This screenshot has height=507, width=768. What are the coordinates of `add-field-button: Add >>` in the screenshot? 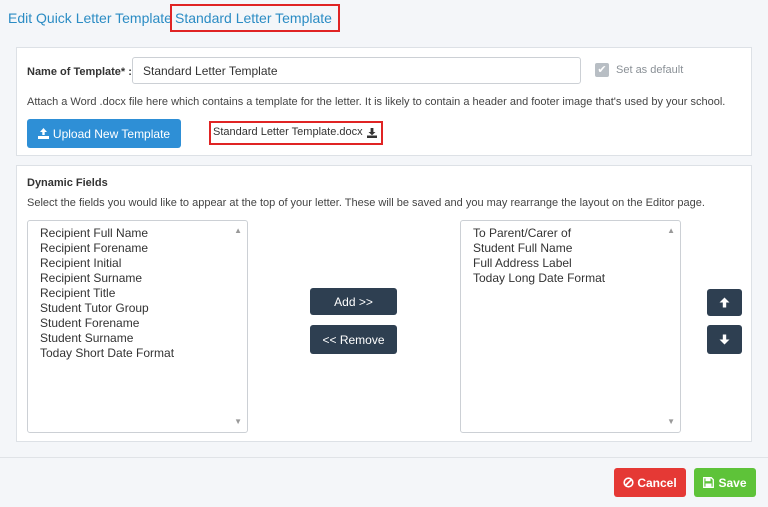 It's located at (353, 301).